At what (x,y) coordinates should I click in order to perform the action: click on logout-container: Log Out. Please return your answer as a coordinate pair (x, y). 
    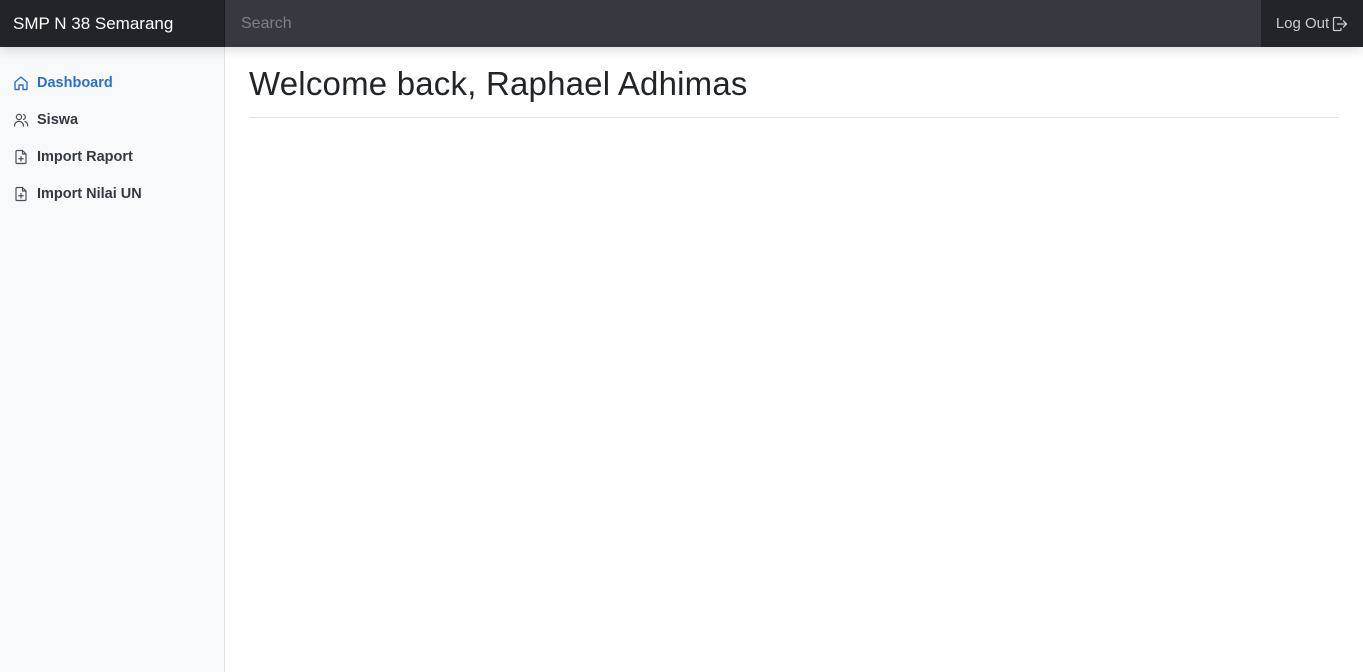
    Looking at the image, I should click on (1312, 23).